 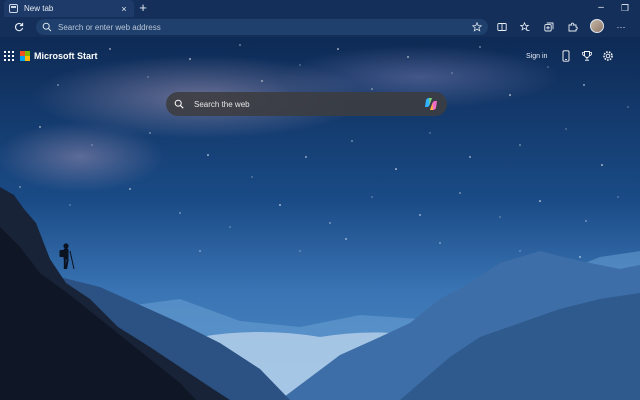 What do you see at coordinates (608, 56) in the screenshot?
I see `gear-icon` at bounding box center [608, 56].